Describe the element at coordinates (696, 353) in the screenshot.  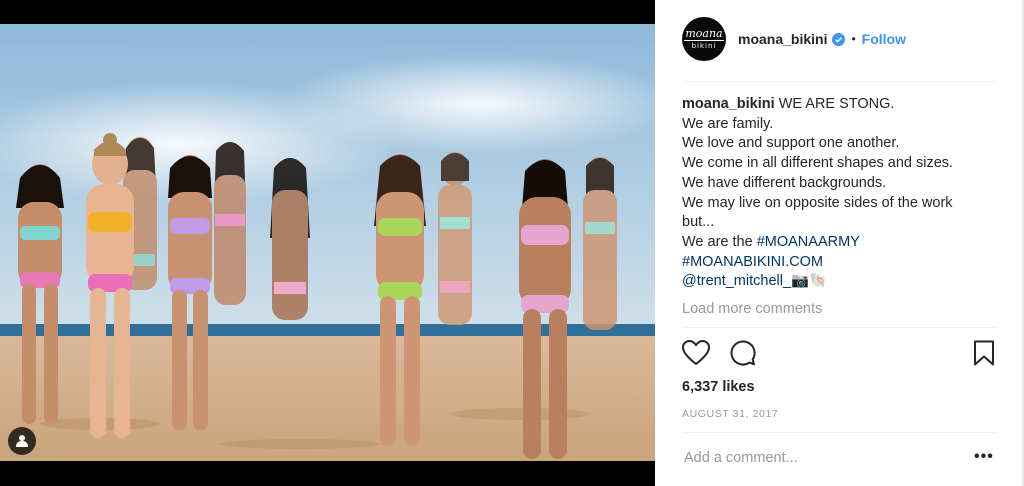
I see `heart-icon` at that location.